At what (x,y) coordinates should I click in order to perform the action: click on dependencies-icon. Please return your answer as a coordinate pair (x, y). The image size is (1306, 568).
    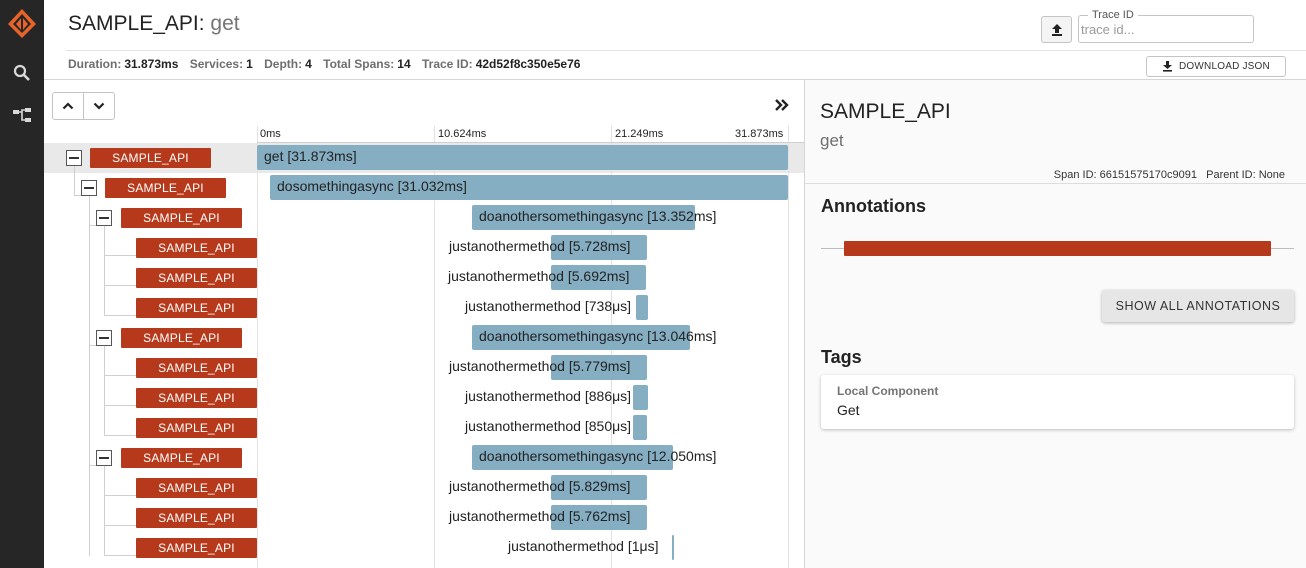
    Looking at the image, I should click on (22, 116).